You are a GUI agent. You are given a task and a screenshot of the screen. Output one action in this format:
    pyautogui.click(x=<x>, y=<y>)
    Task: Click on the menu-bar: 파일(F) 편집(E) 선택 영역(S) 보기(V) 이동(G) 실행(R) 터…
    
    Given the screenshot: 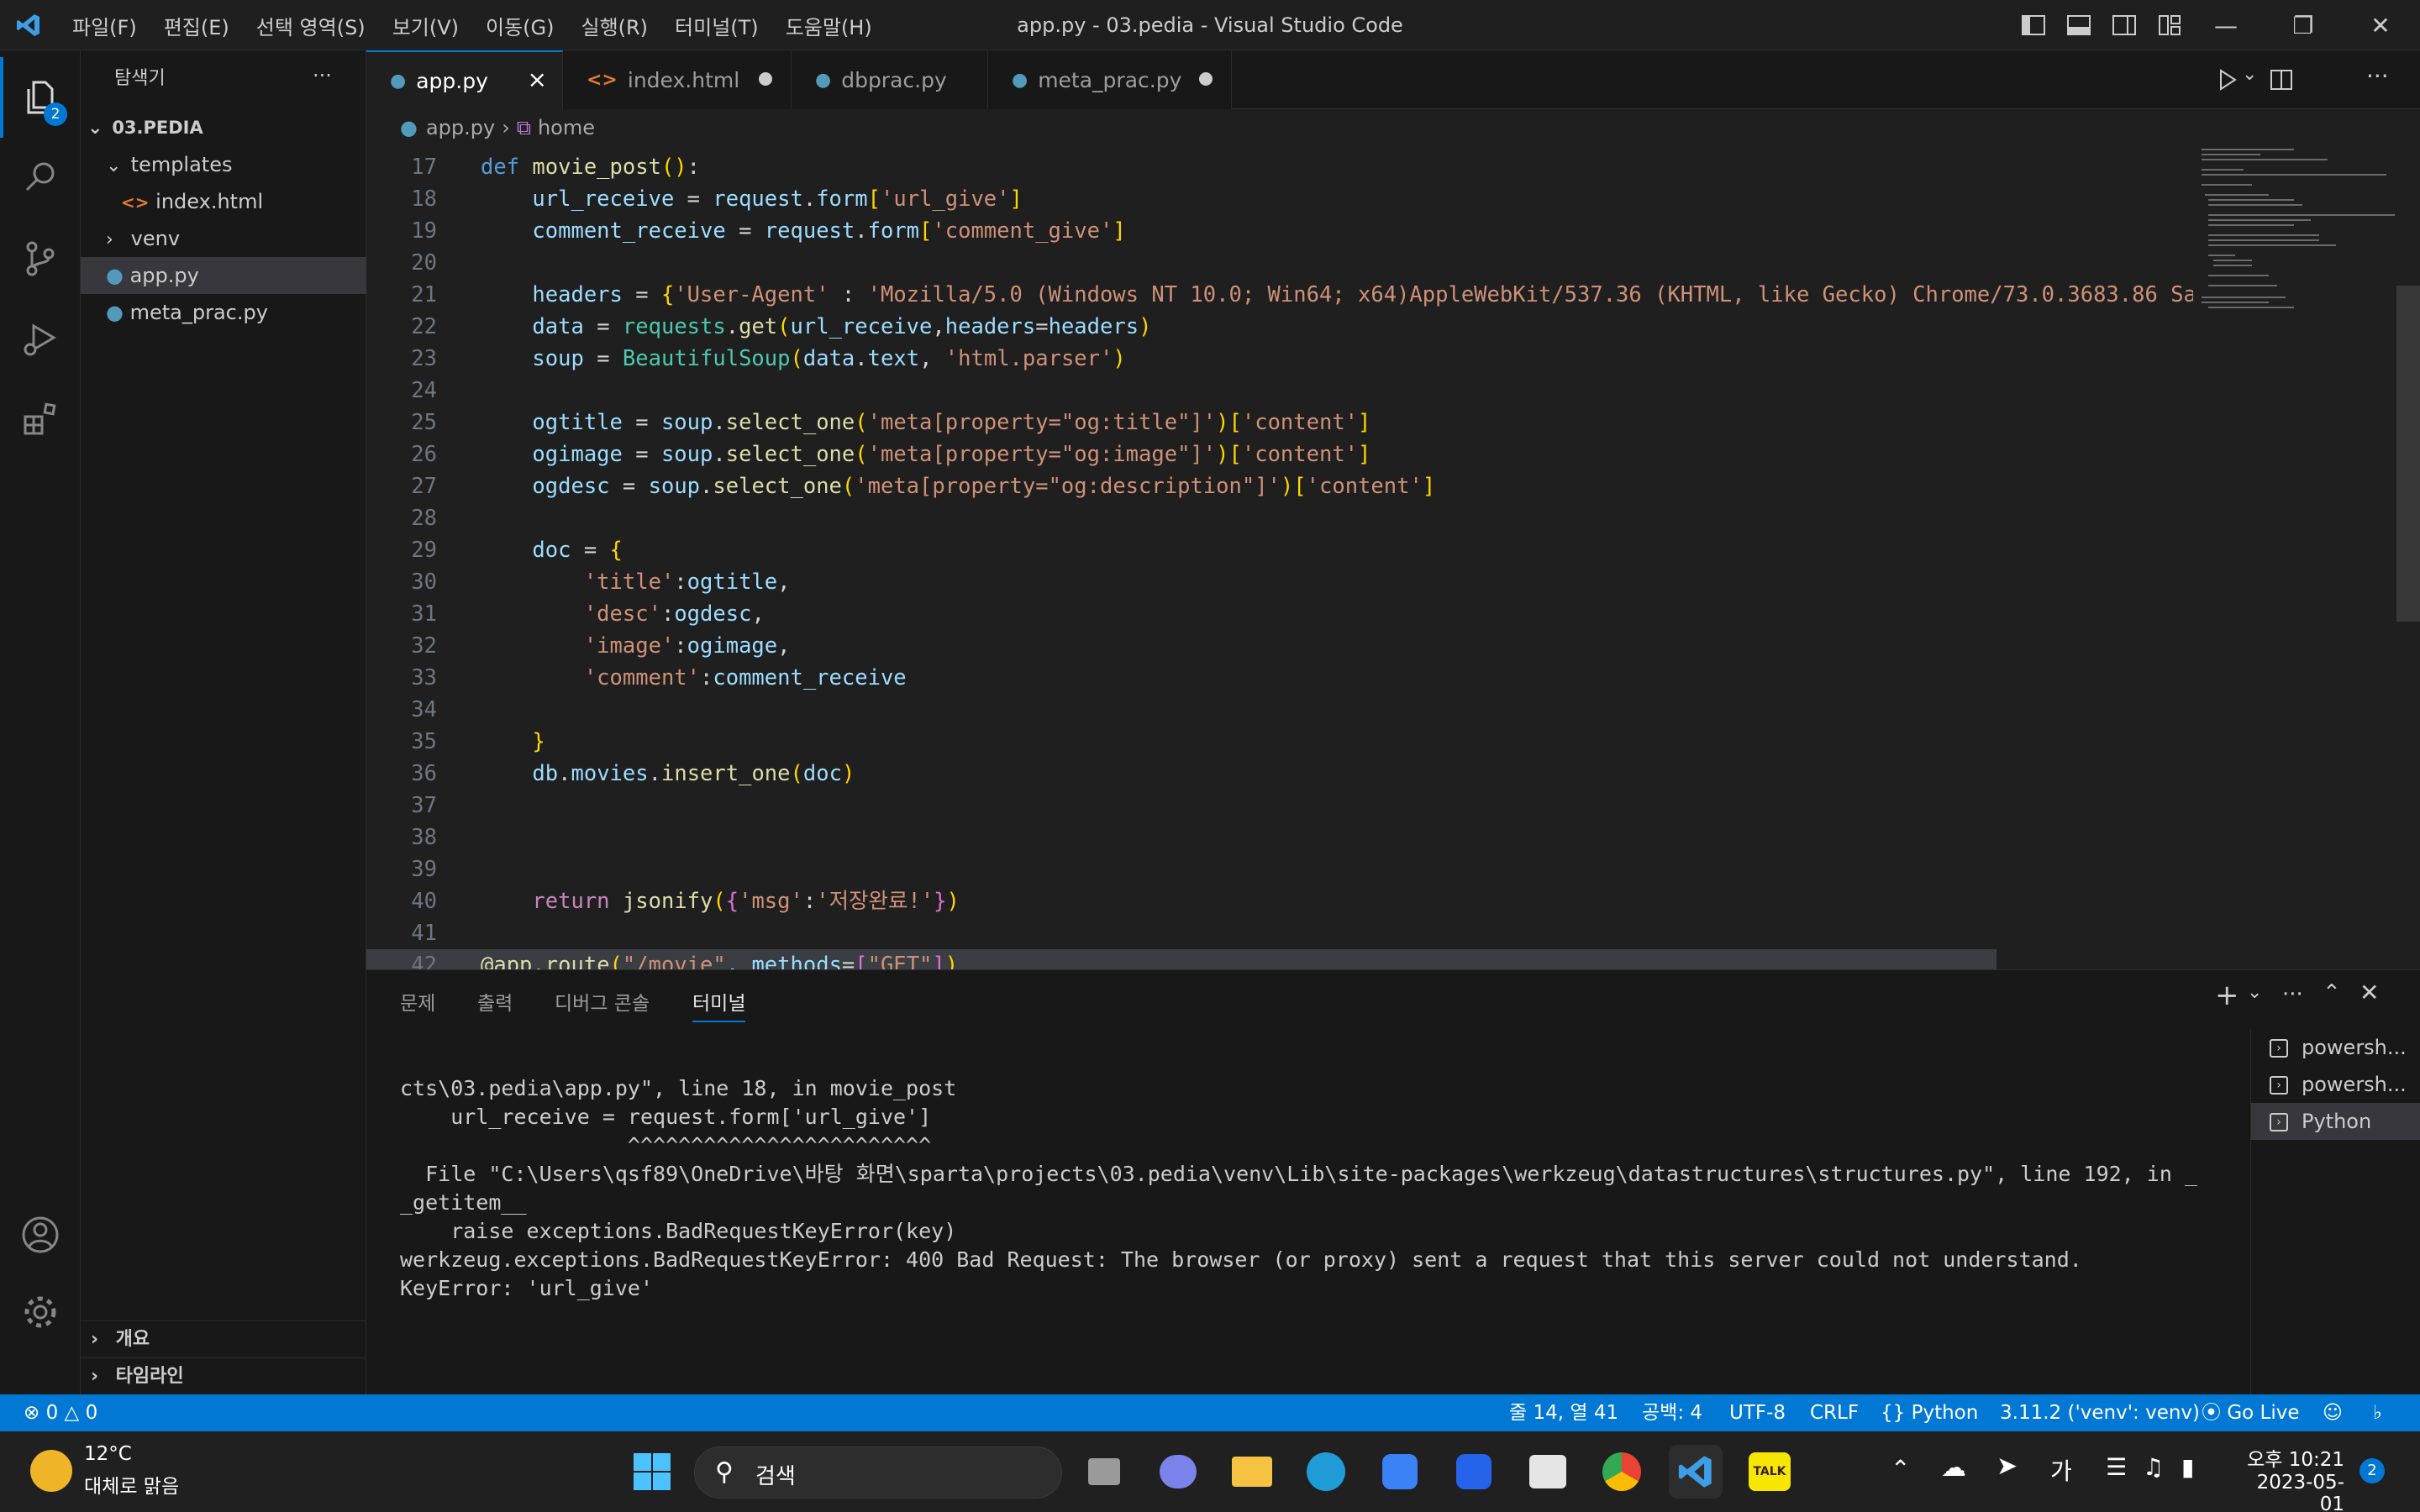 What is the action you would take?
    pyautogui.click(x=472, y=25)
    